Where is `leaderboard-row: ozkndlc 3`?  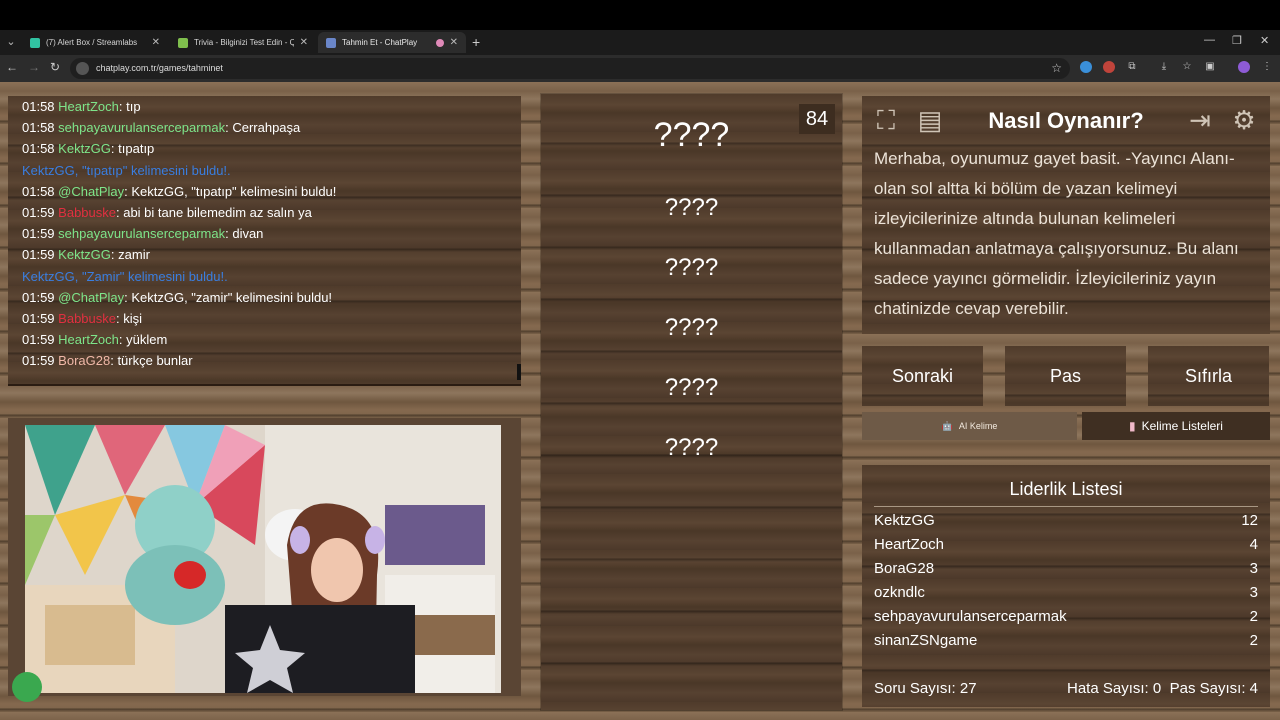
leaderboard-row: ozkndlc 3 is located at coordinates (1066, 592).